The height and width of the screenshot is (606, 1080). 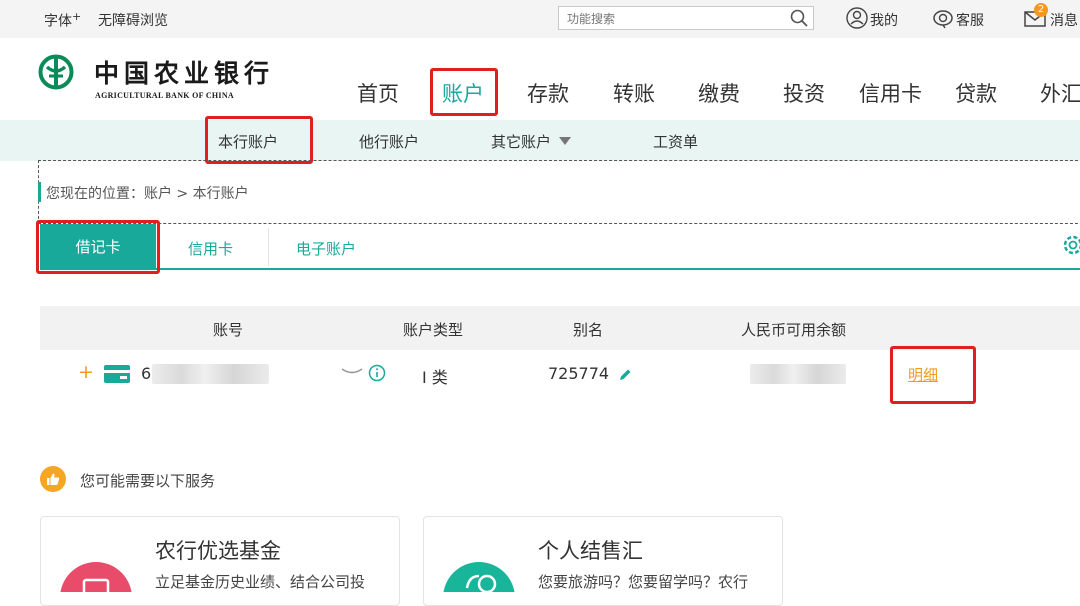 I want to click on search-icon, so click(x=799, y=18).